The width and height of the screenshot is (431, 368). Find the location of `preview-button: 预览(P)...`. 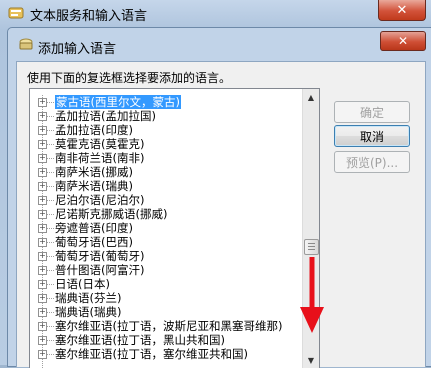

preview-button: 预览(P)... is located at coordinates (372, 162).